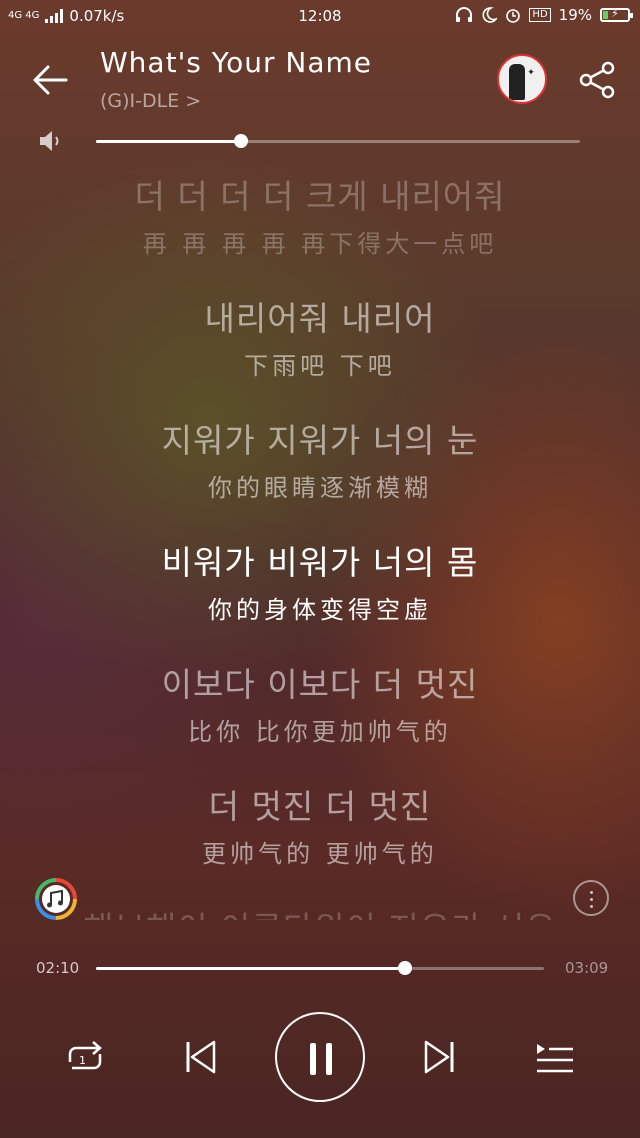 This screenshot has width=640, height=1138. I want to click on lyric-translation: 再 再 再 再 再下得大一点吧, so click(320, 244).